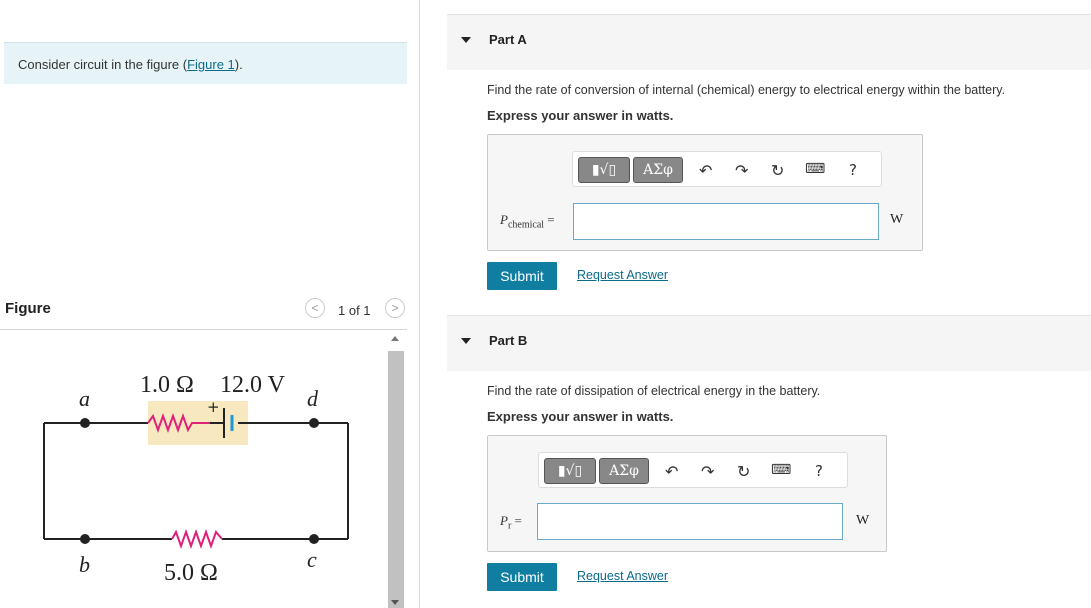 The height and width of the screenshot is (608, 1091). I want to click on part-a-variable-label: Pchemical =, so click(527, 221).